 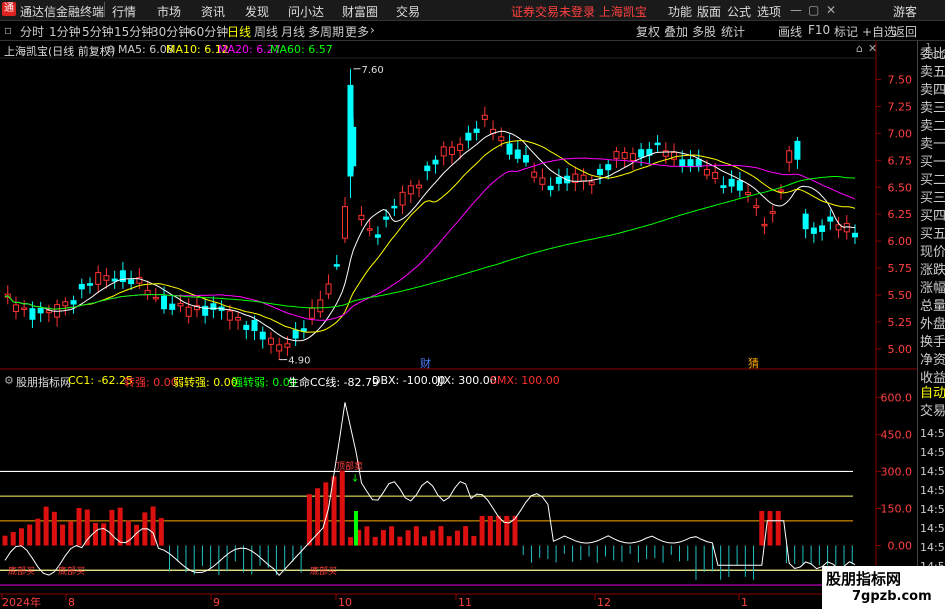 I want to click on watermark-url: 7gpzb.com, so click(x=892, y=596).